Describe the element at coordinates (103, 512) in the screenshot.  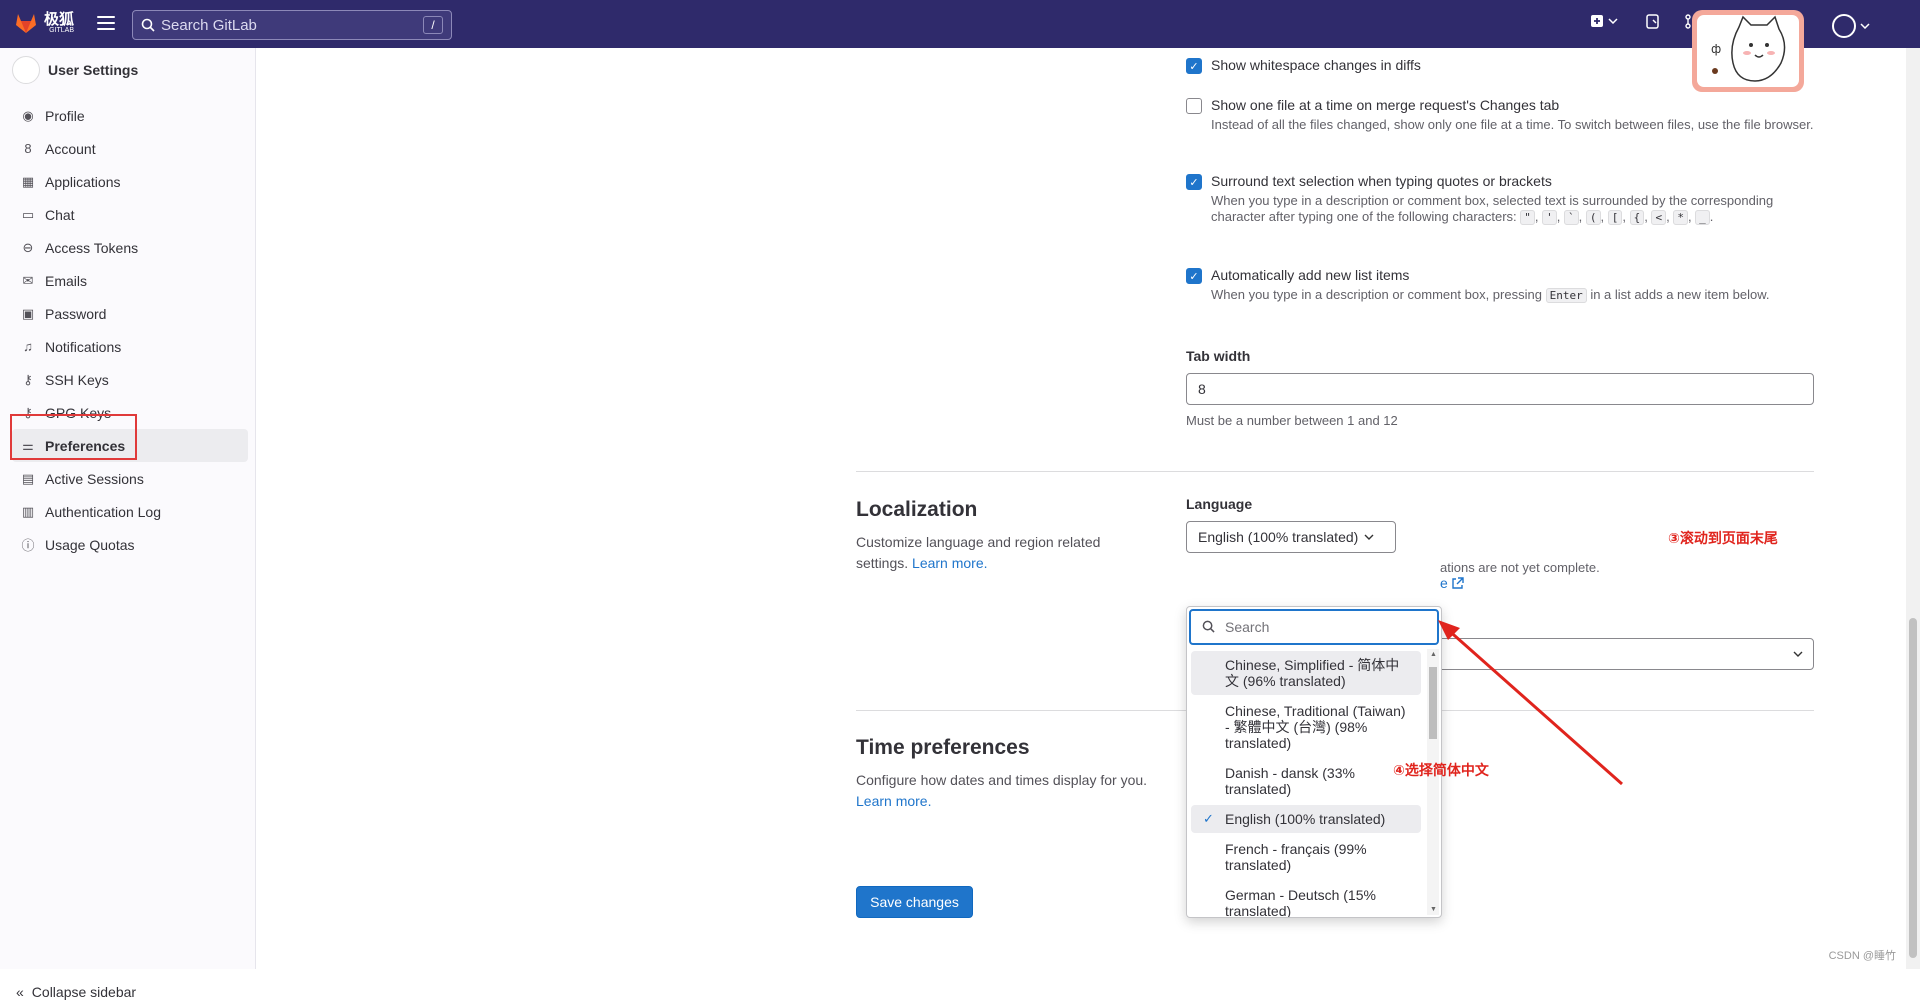
I see `sidebar-item-label: Authentication Log` at that location.